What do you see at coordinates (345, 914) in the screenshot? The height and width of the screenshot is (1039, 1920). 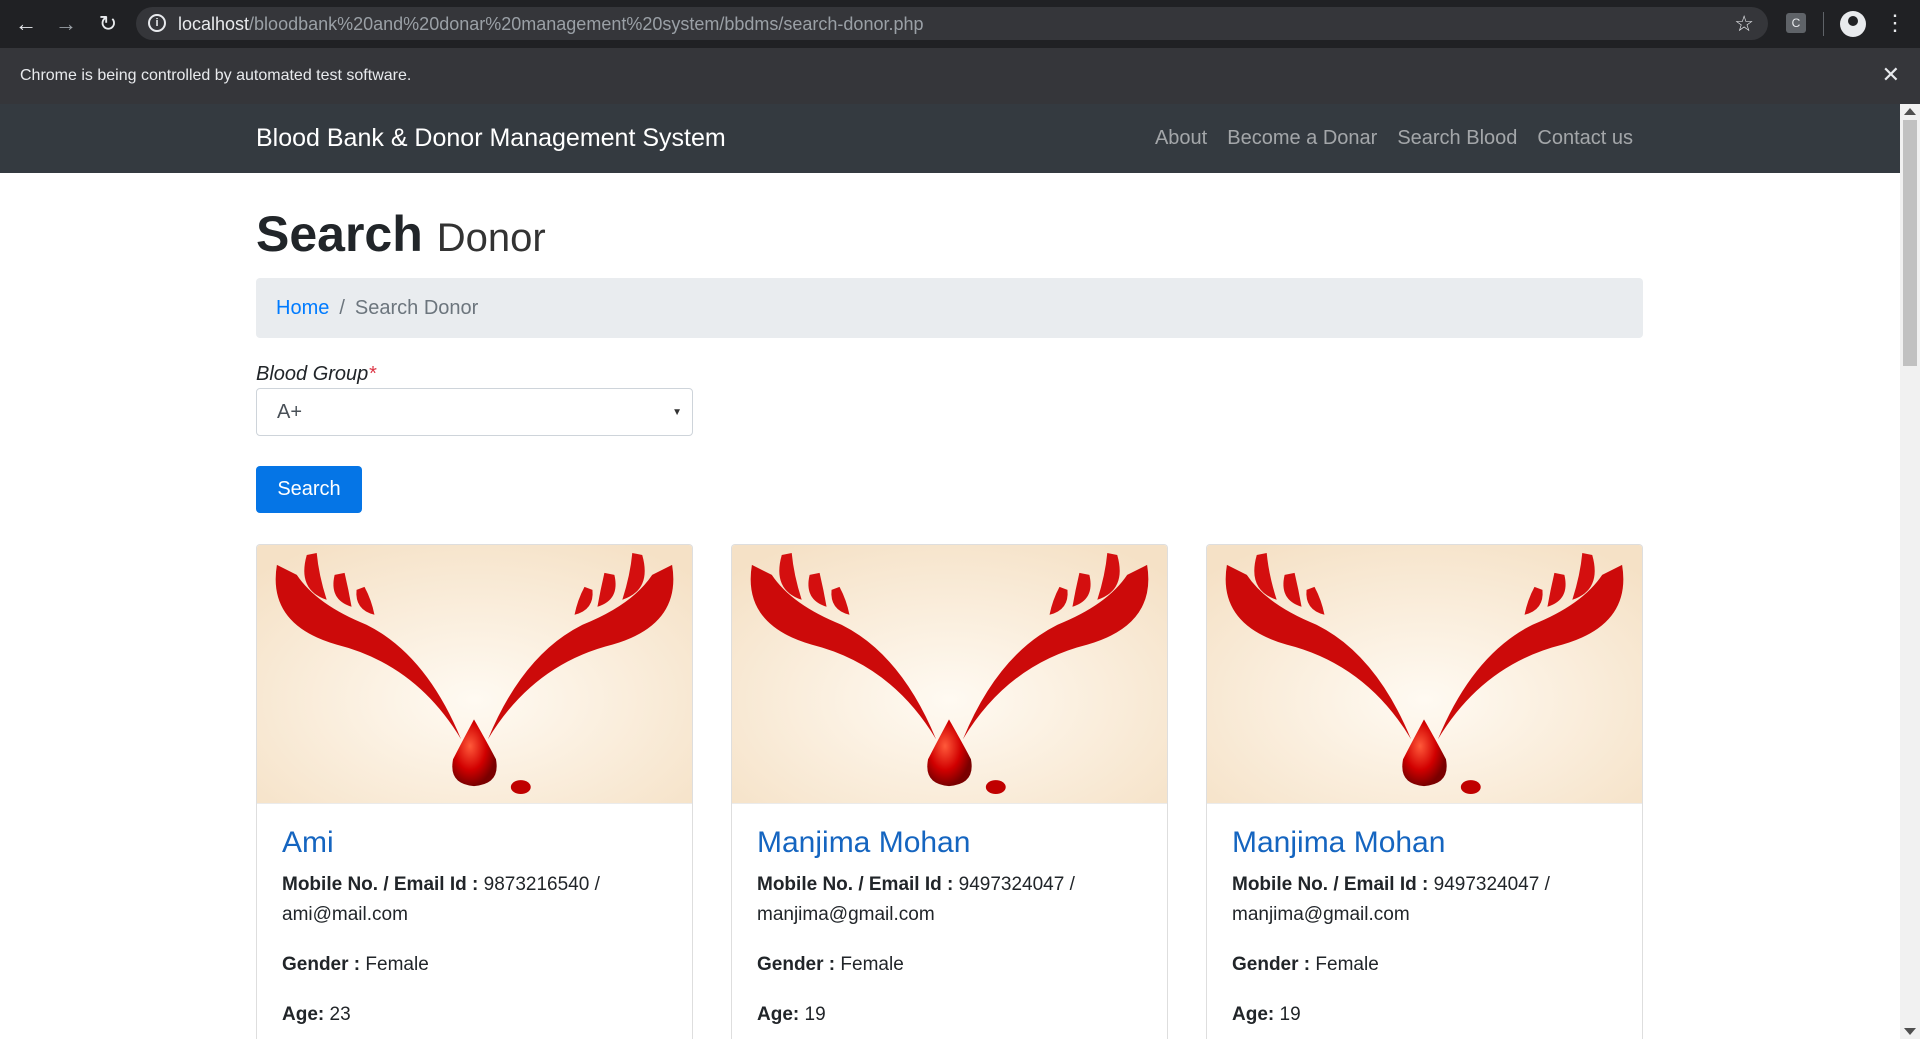 I see `donor-email: ami@mail.com` at bounding box center [345, 914].